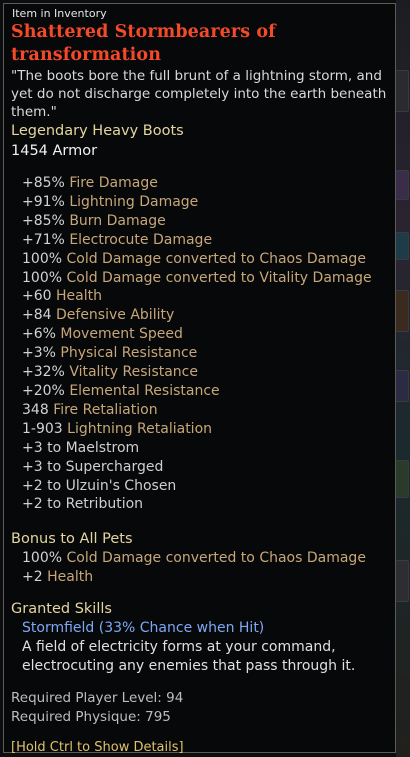 This screenshot has height=757, width=410. I want to click on stat-line: +32% Vitality Resistance, so click(199, 372).